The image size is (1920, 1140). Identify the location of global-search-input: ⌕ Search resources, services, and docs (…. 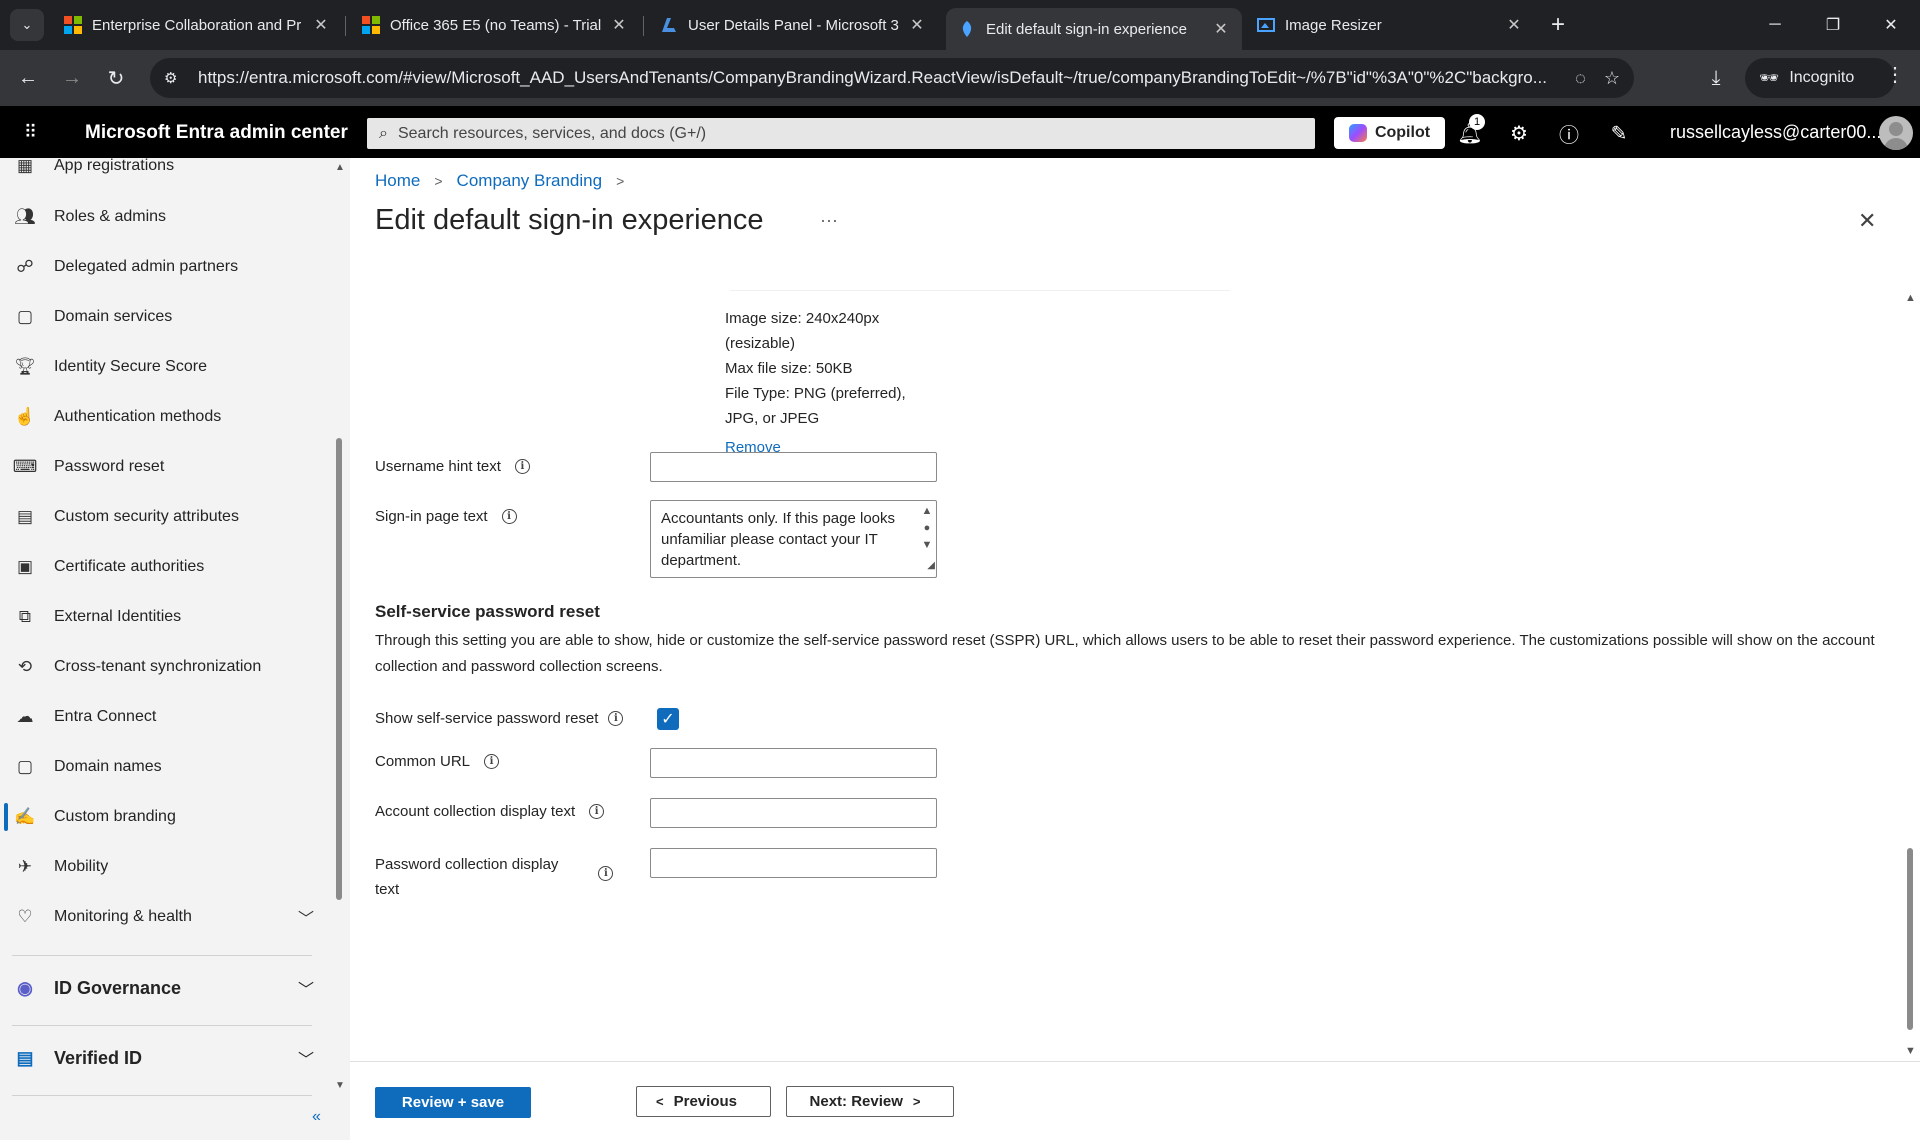
(841, 133).